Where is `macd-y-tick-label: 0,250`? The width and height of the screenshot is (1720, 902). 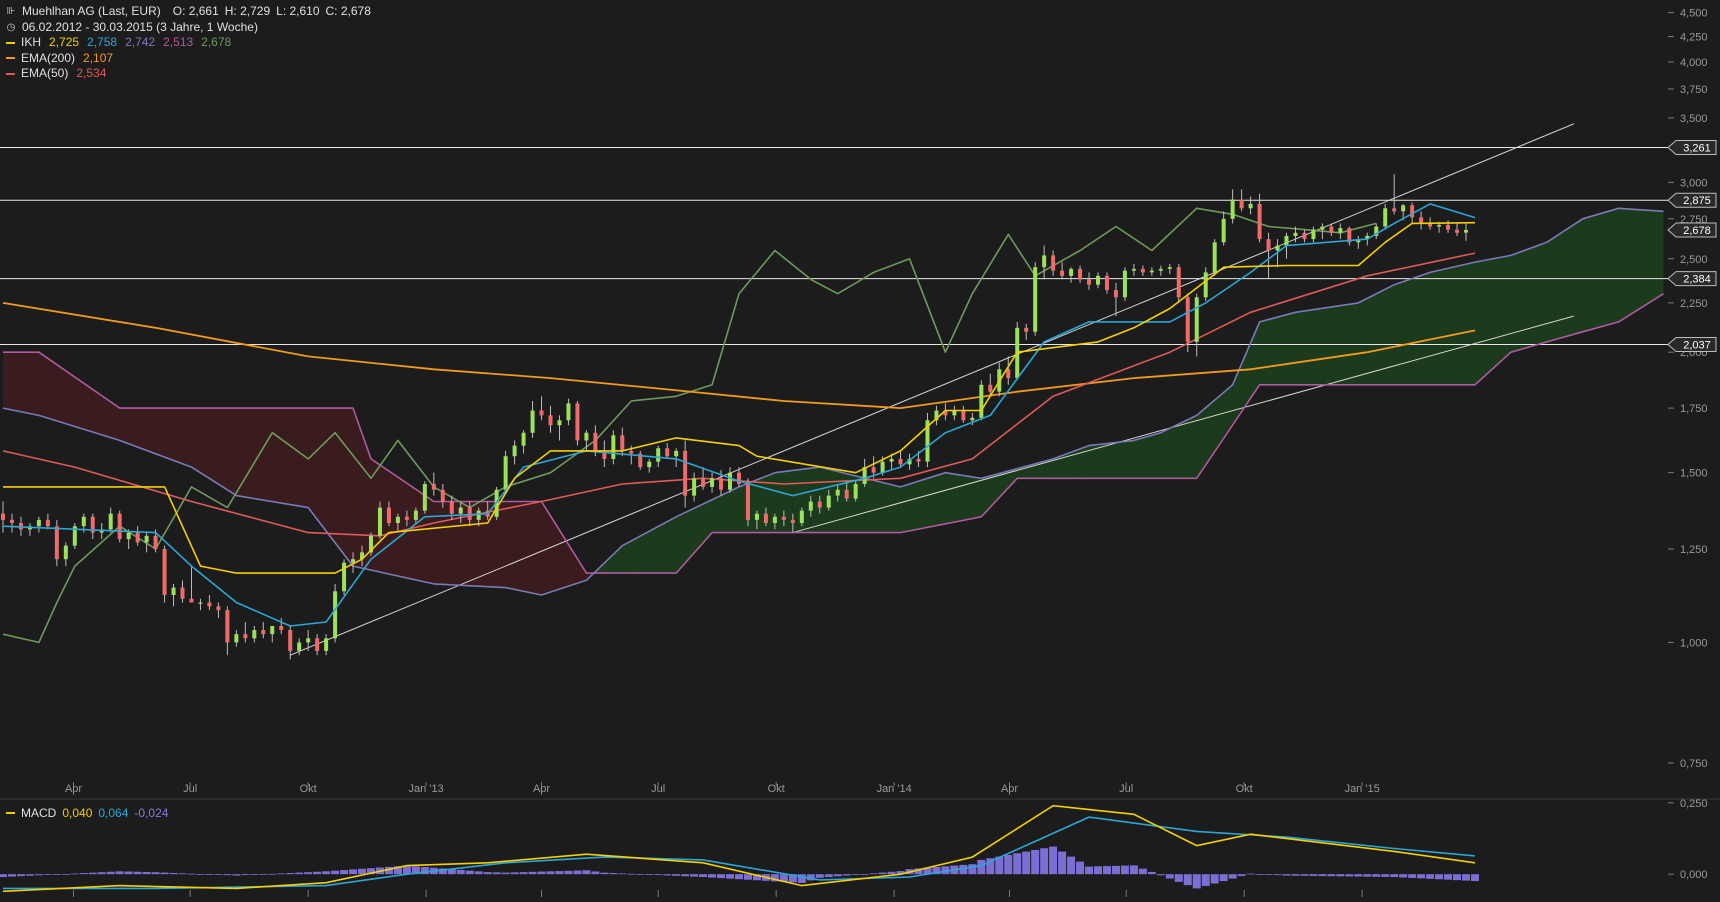 macd-y-tick-label: 0,250 is located at coordinates (1694, 804).